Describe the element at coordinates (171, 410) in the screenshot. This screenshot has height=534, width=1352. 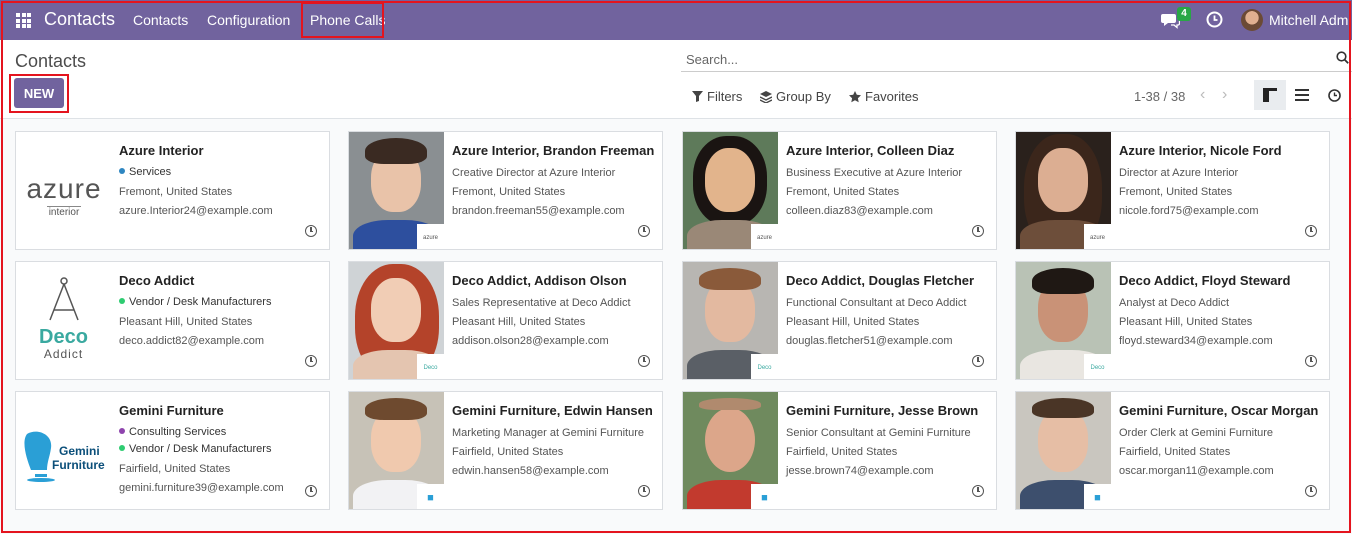
I see `contact-name: Gemini Furniture` at that location.